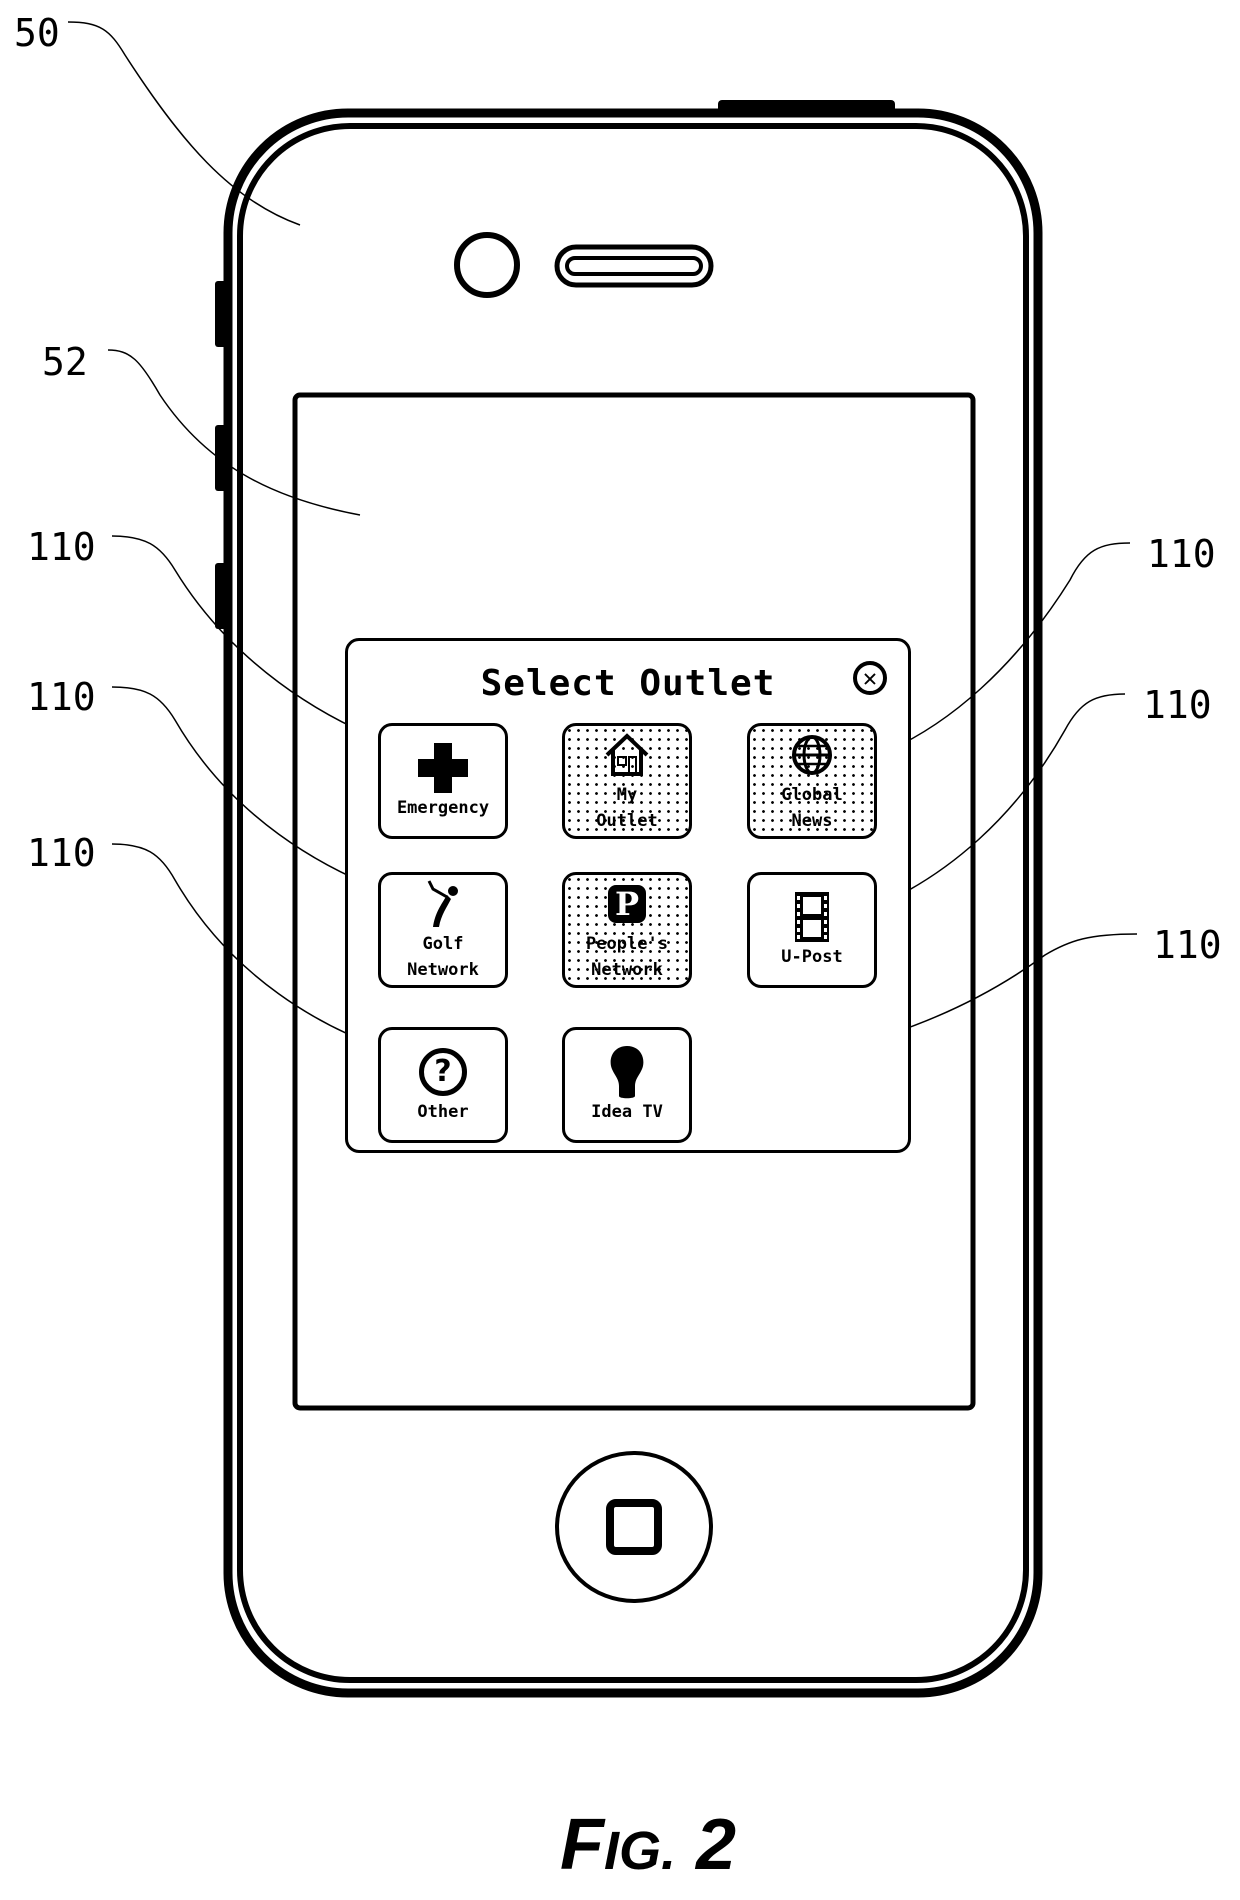  I want to click on home-square-icon, so click(634, 1527).